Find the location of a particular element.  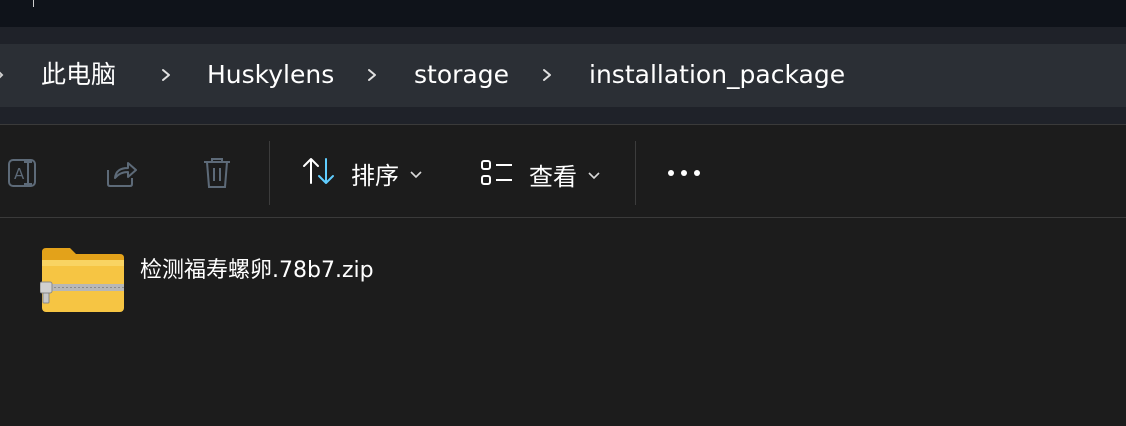

list-item: 检测福寿螺卵.78b7.zip is located at coordinates (230, 286).